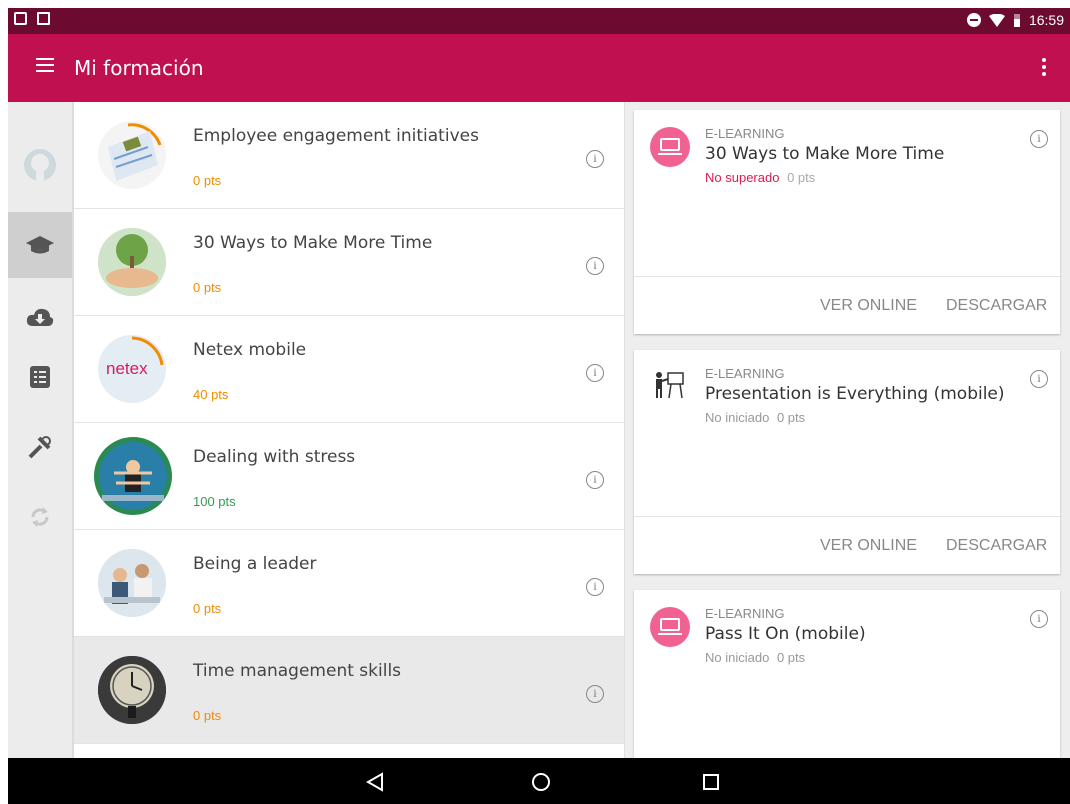 The width and height of the screenshot is (1070, 804). I want to click on activity-status-line: No superado 0 pts, so click(760, 177).